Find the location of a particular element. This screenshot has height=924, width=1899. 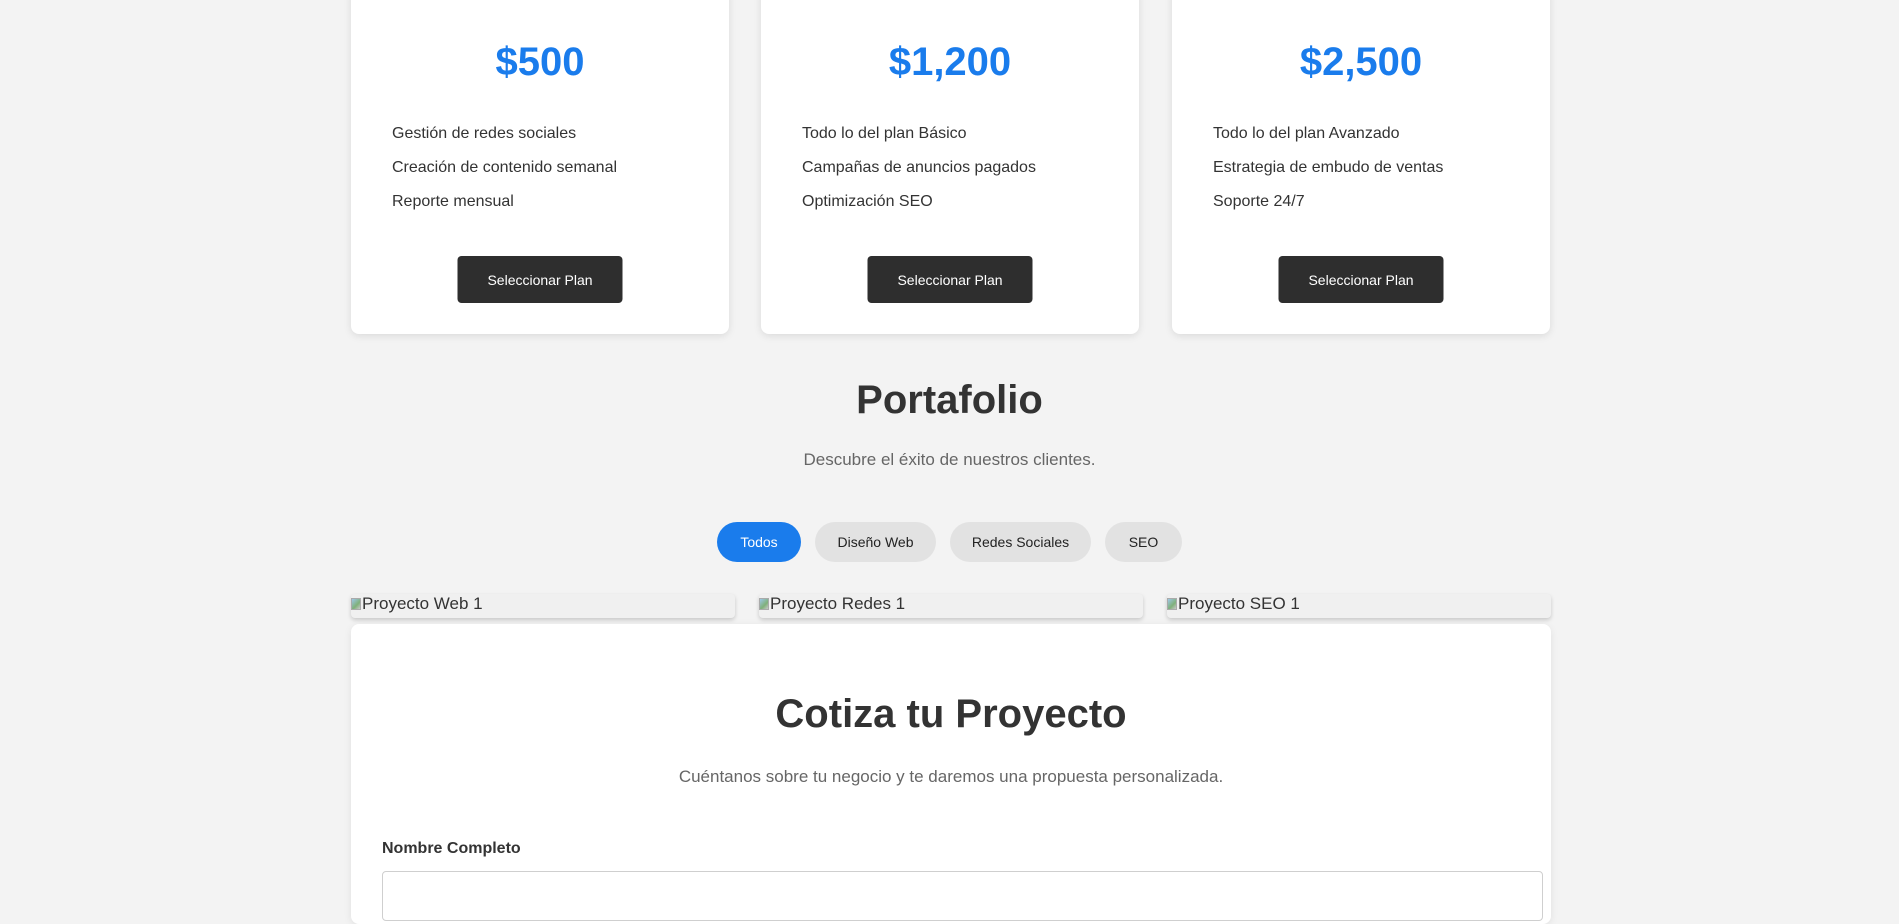

plan-price: $1,200 is located at coordinates (950, 62).